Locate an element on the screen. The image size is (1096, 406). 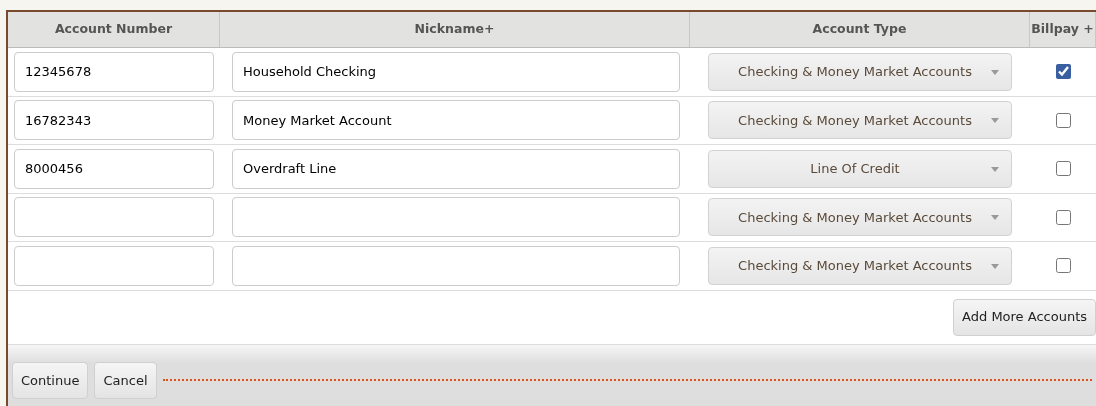
column-header: Billpay + is located at coordinates (1063, 29).